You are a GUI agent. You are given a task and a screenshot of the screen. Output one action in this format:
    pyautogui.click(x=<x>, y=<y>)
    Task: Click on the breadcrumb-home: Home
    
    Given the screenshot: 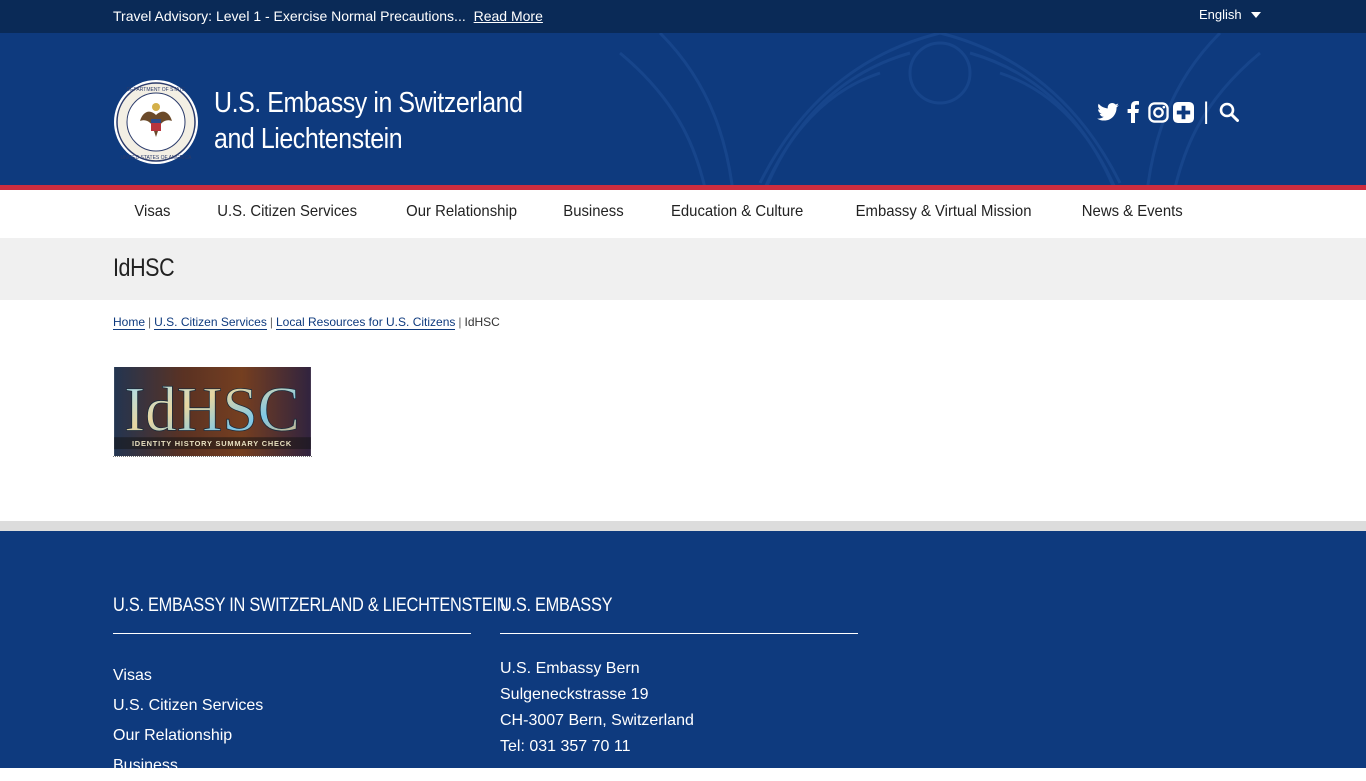 What is the action you would take?
    pyautogui.click(x=129, y=322)
    